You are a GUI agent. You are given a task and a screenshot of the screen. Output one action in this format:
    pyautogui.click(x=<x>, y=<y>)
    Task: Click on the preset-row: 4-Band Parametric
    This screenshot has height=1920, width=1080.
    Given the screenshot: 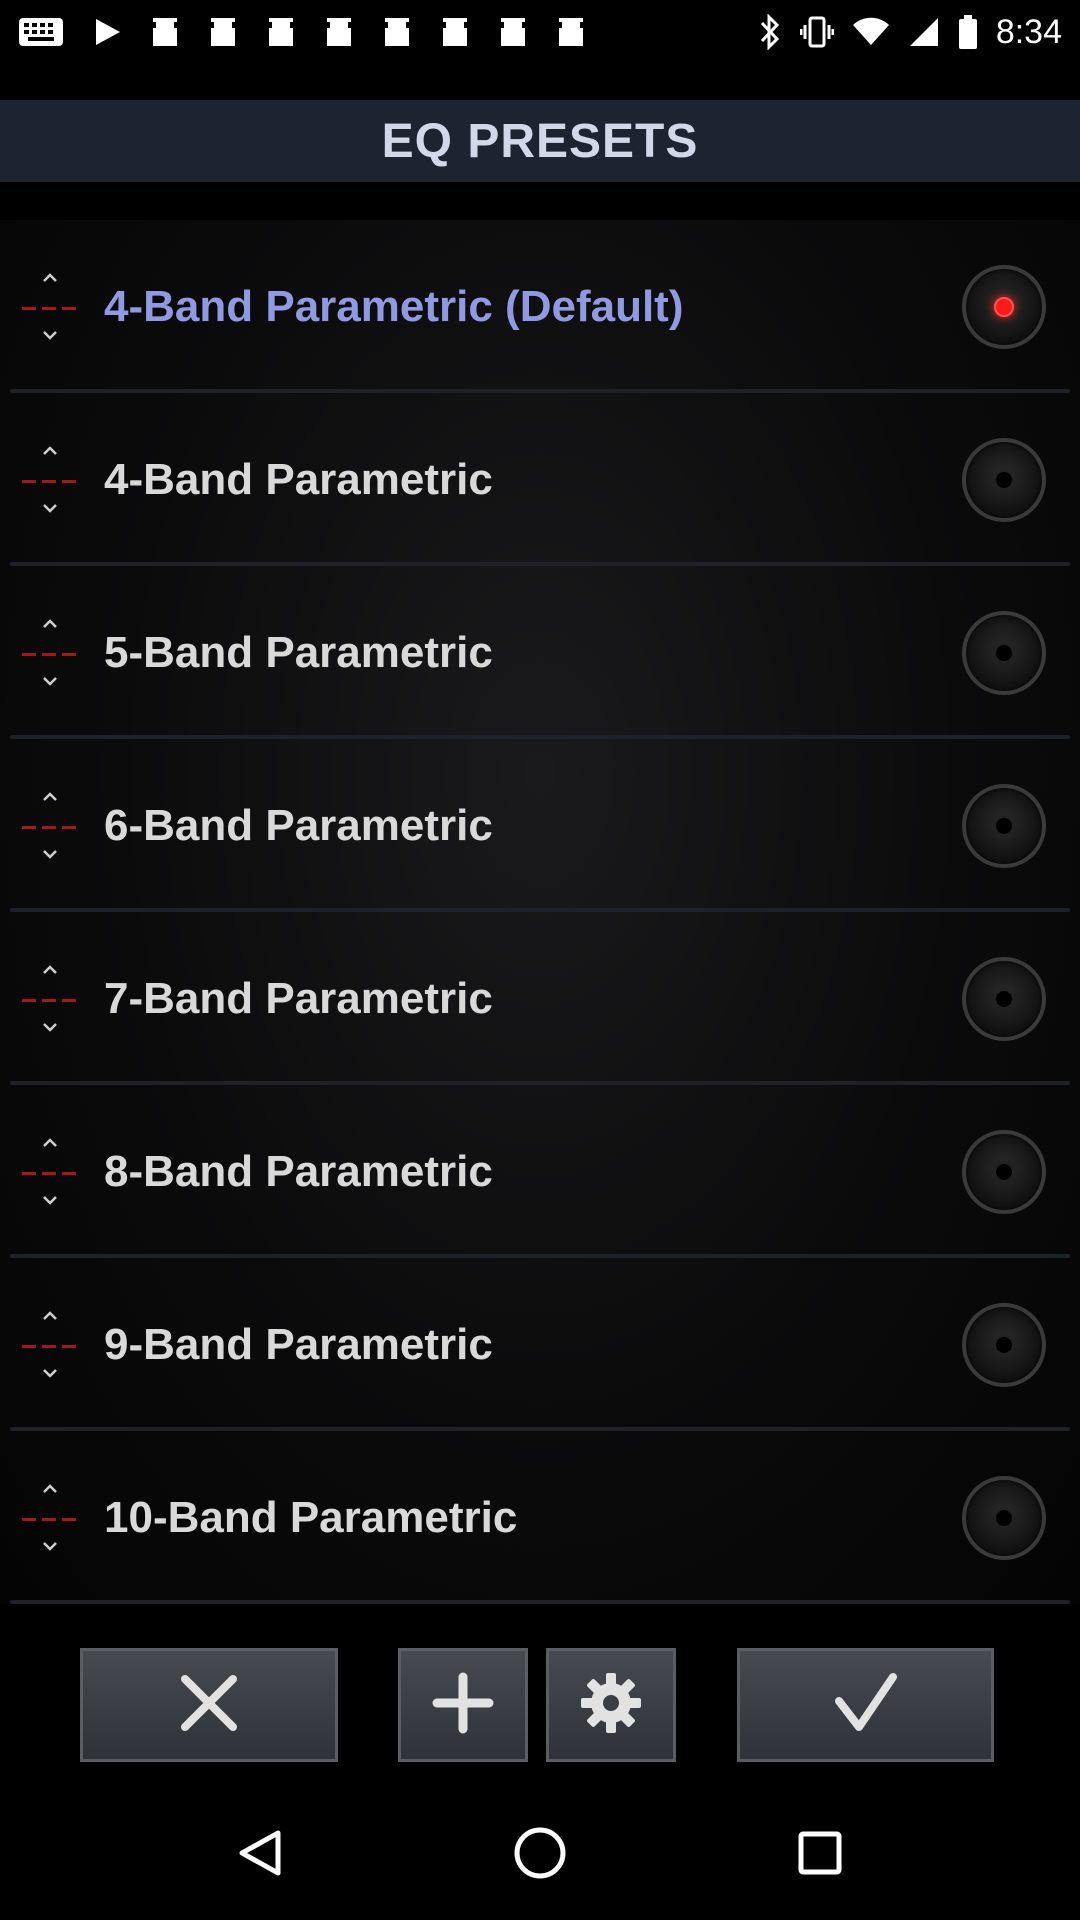 What is the action you would take?
    pyautogui.click(x=540, y=479)
    